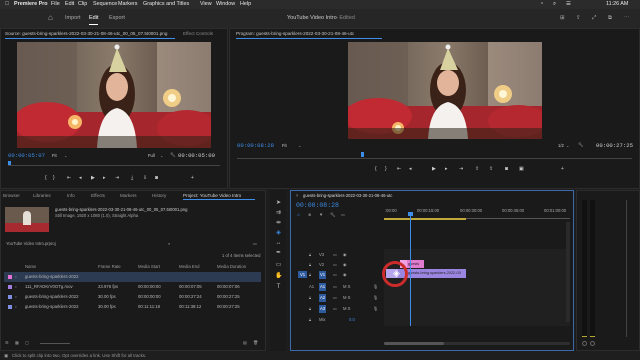  What do you see at coordinates (338, 298) in the screenshot?
I see `track-header-a2: 🔒︎ A2 ▭ M S 🎙︎` at bounding box center [338, 298].